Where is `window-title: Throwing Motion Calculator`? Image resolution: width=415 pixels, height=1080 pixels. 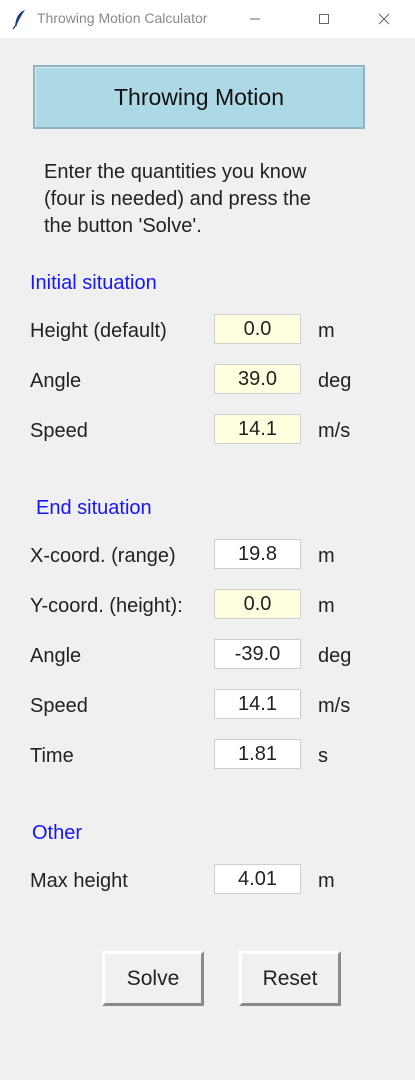 window-title: Throwing Motion Calculator is located at coordinates (122, 18).